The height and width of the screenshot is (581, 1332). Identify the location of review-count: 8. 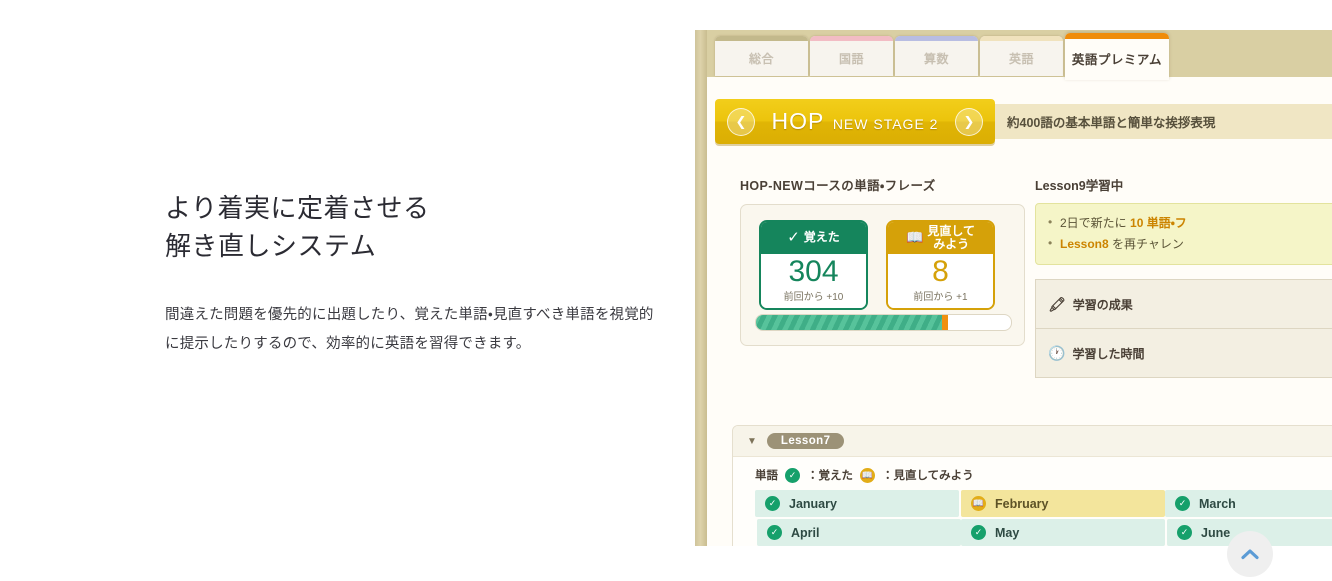
(940, 271).